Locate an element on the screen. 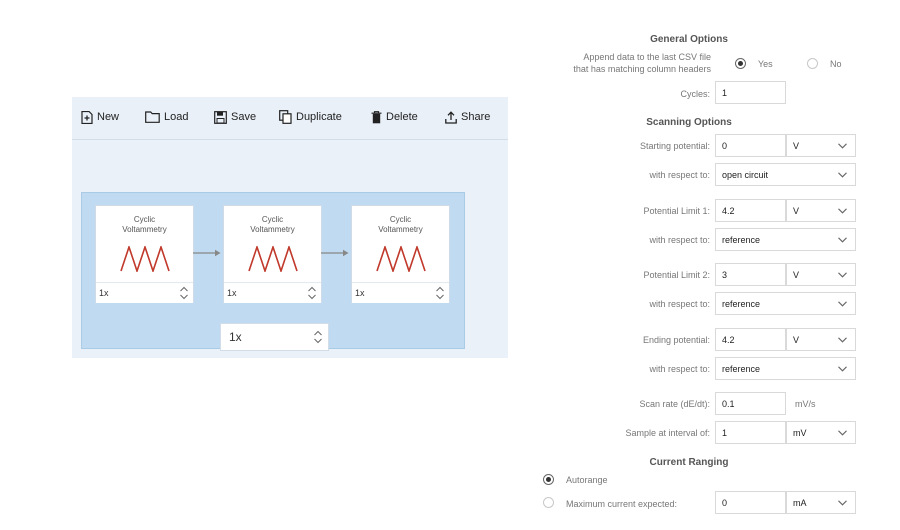 The width and height of the screenshot is (900, 530). sequence-repeat-value: 1x is located at coordinates (235, 337).